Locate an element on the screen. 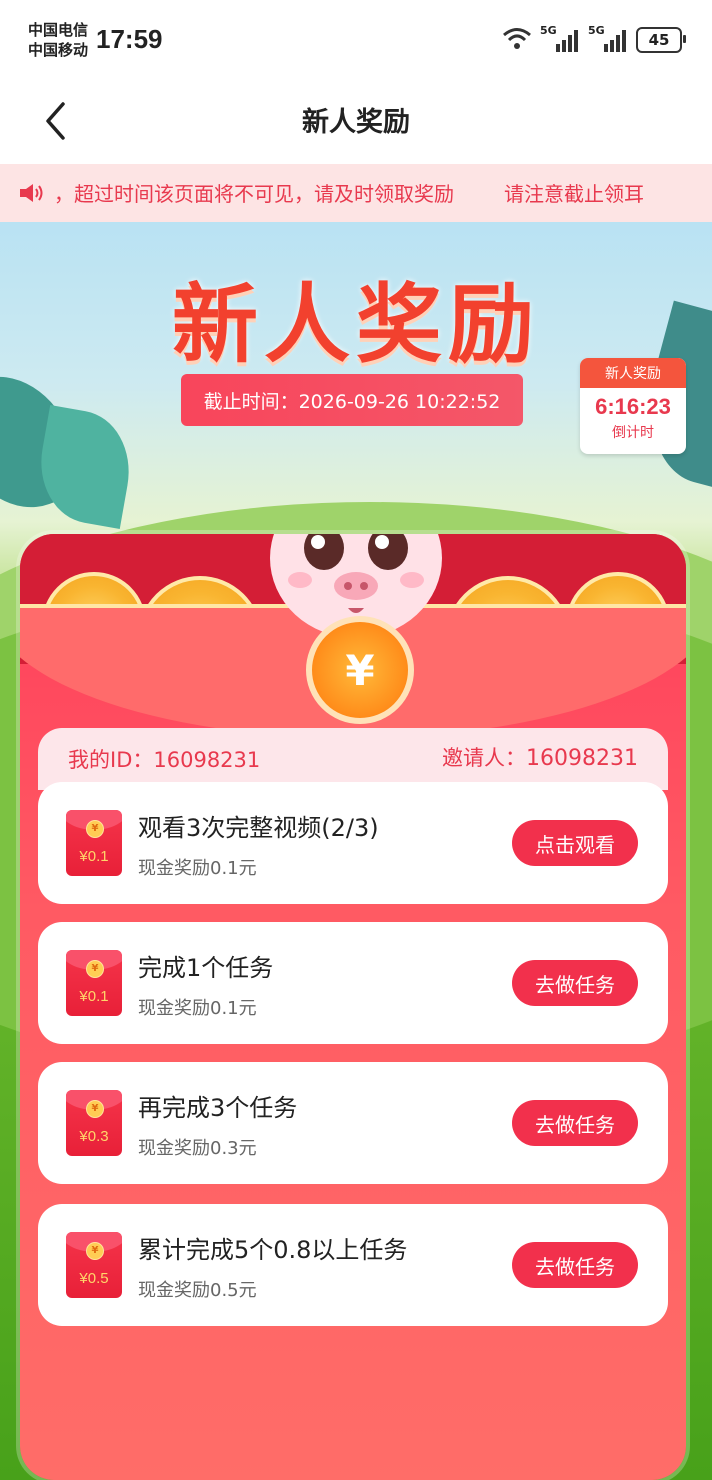  task-reward: 现金奖励0.3元 is located at coordinates (197, 1148).